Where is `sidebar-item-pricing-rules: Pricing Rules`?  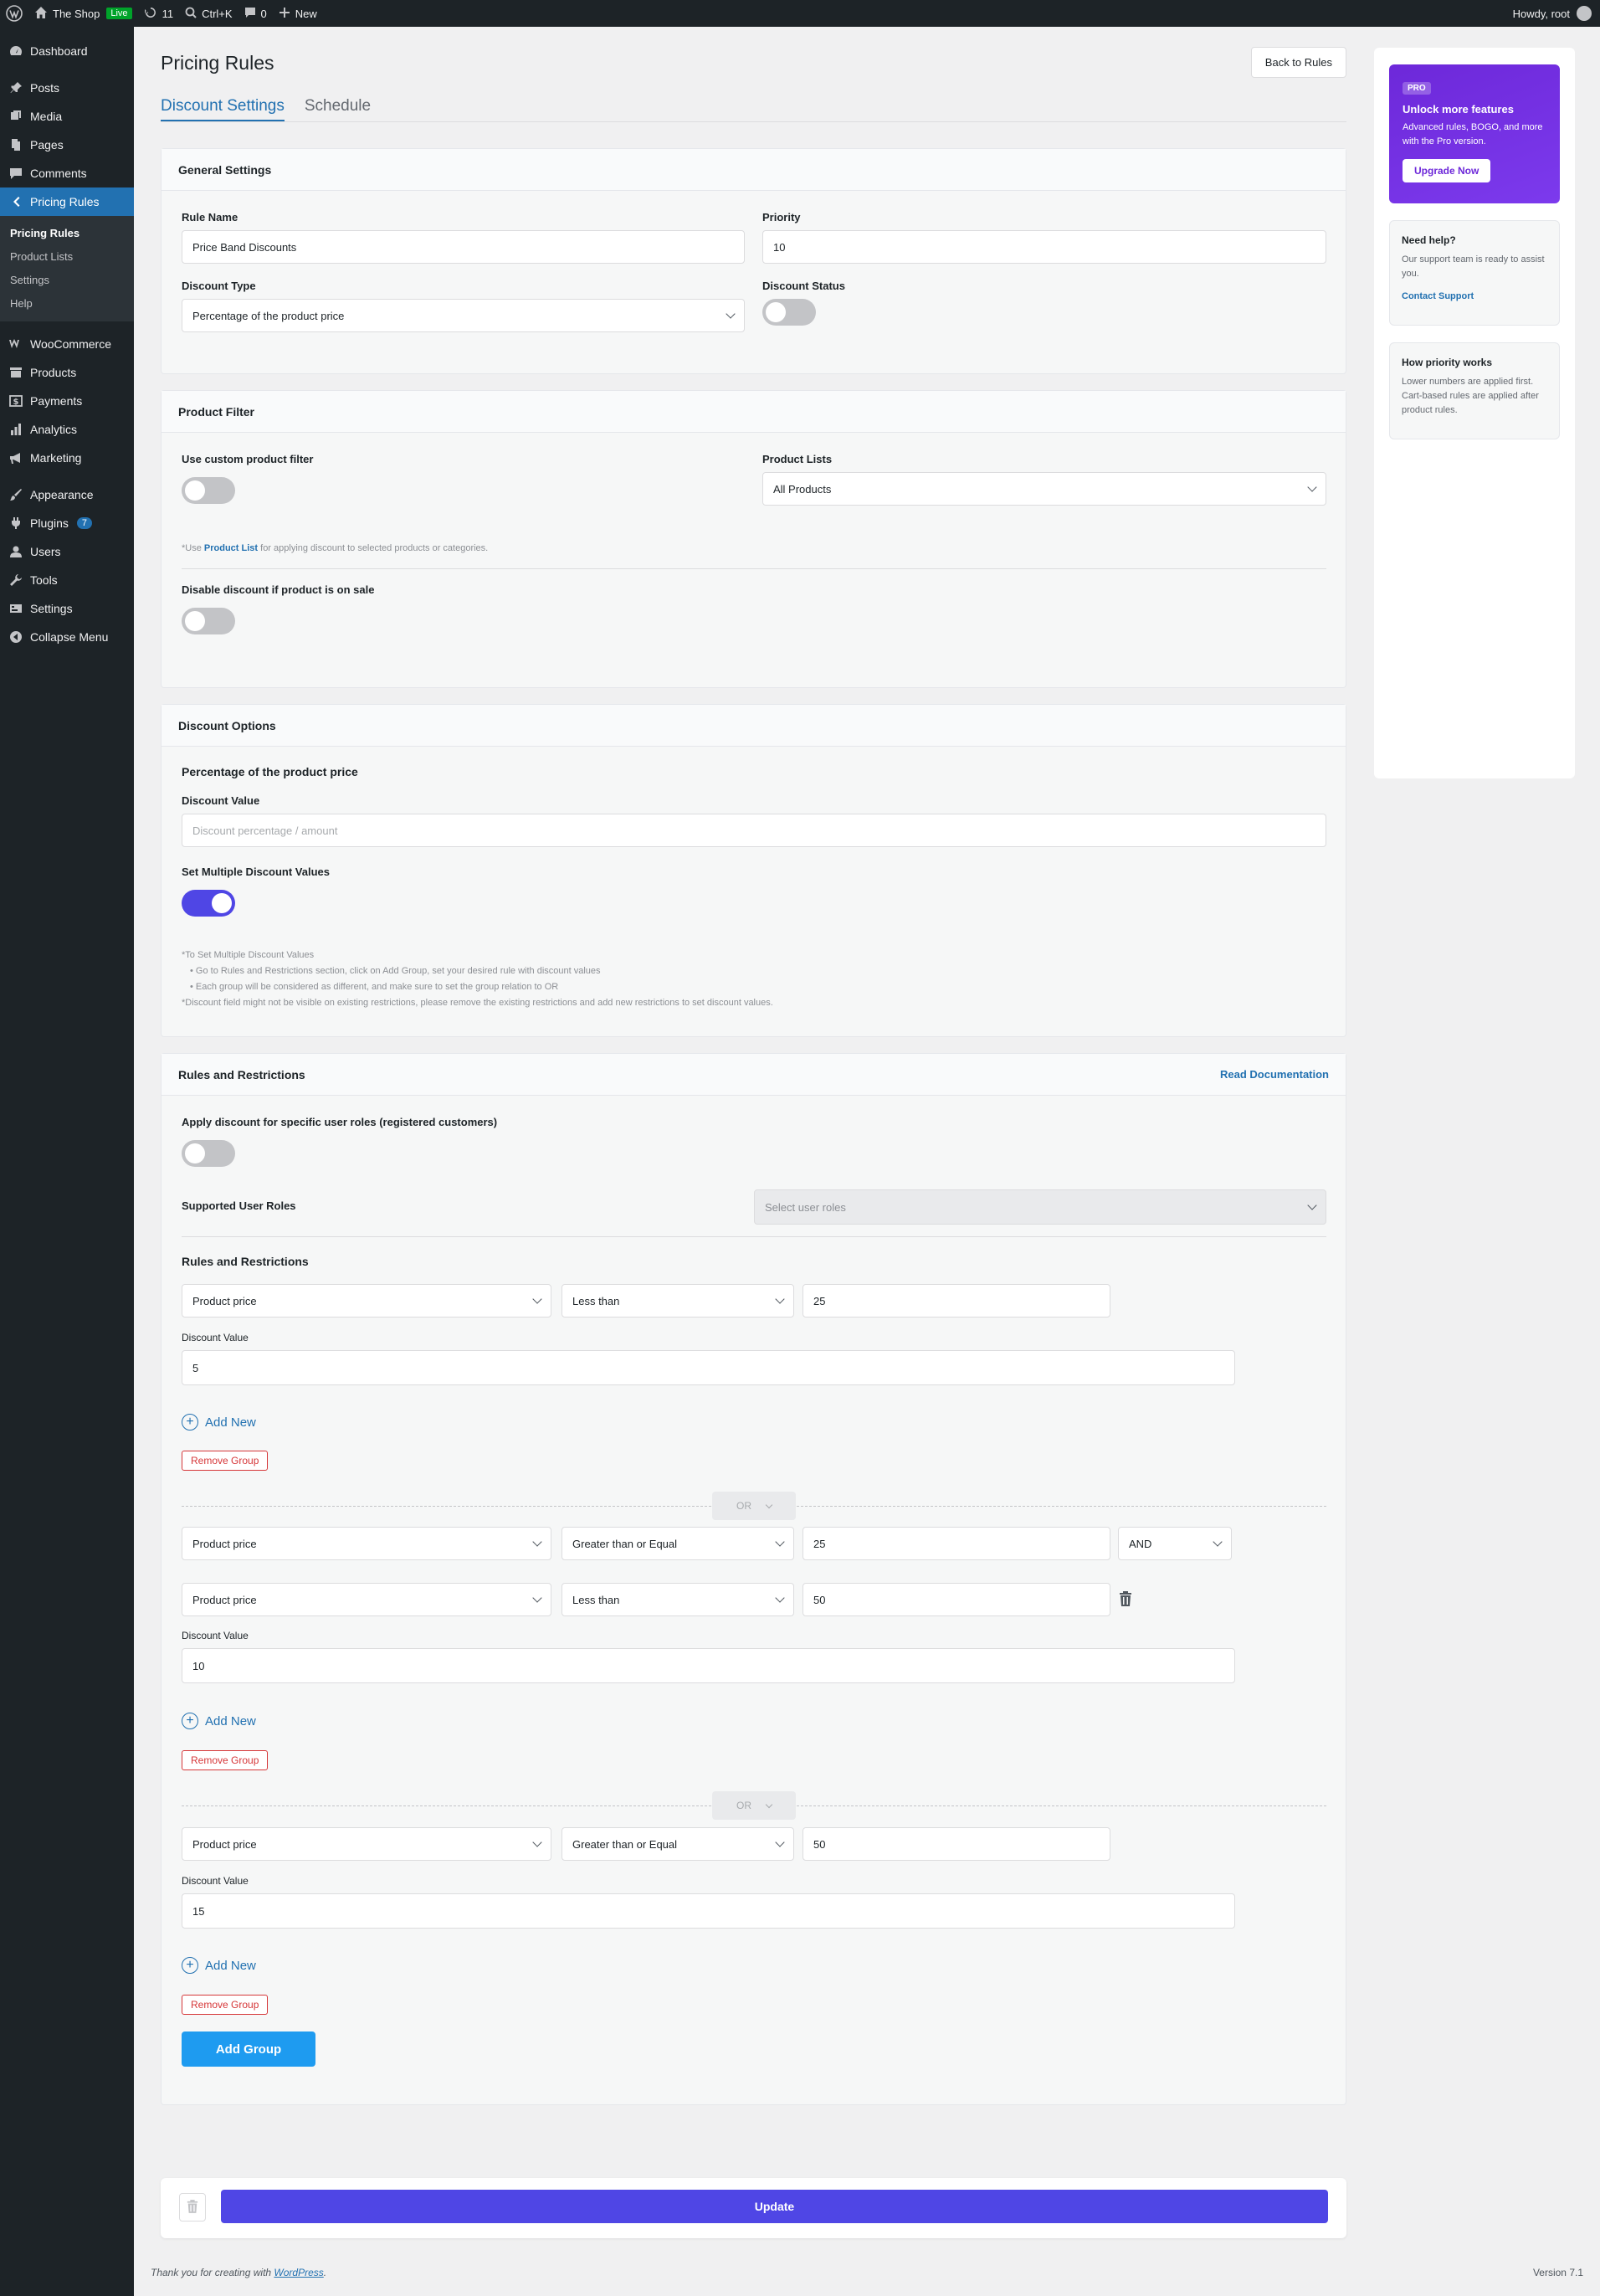
sidebar-item-pricing-rules: Pricing Rules is located at coordinates (67, 201).